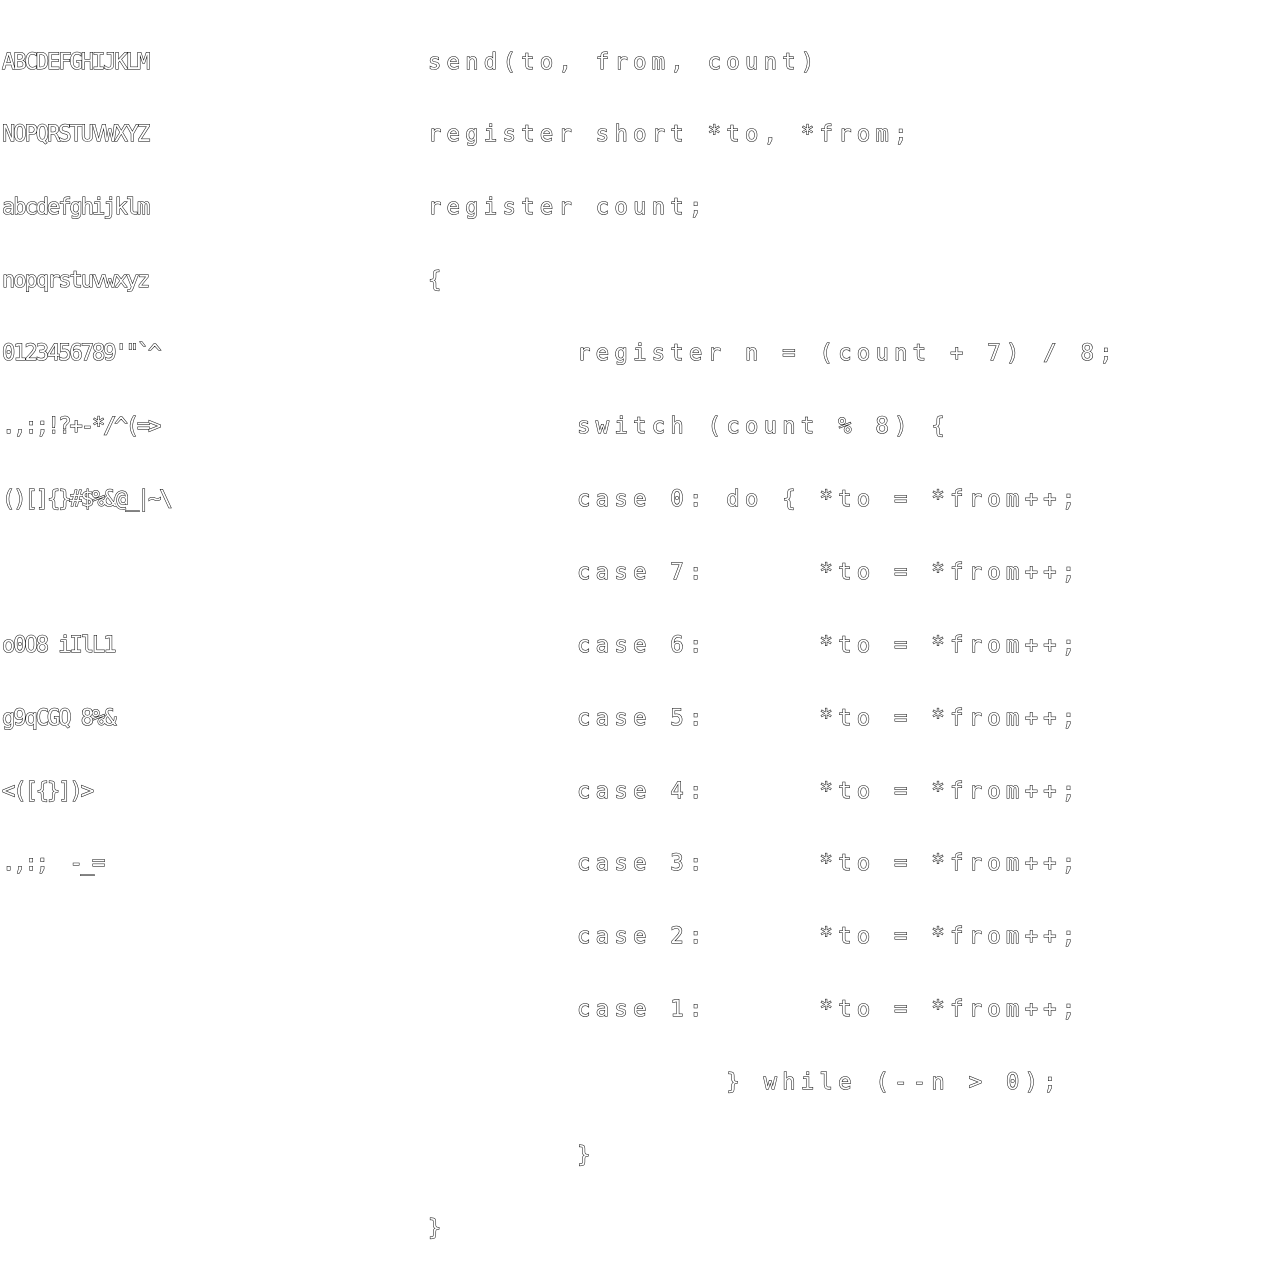 This screenshot has width=1280, height=1265. Describe the element at coordinates (773, 354) in the screenshot. I see `code-line: register n = (count + 7) / 8;` at that location.